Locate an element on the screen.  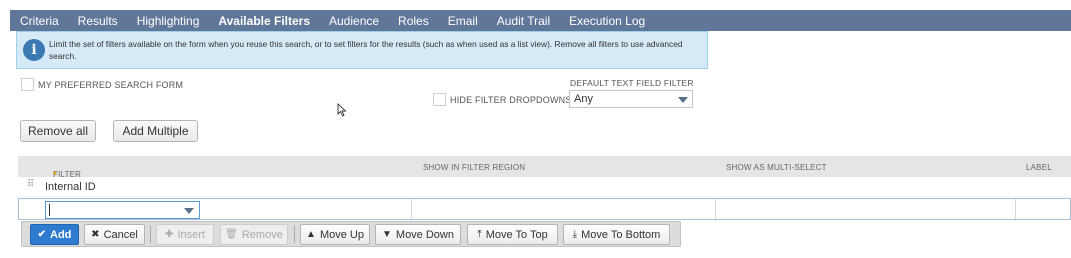
hide-dropdowns-label: HIDE FILTER DROPDOWNS is located at coordinates (511, 99).